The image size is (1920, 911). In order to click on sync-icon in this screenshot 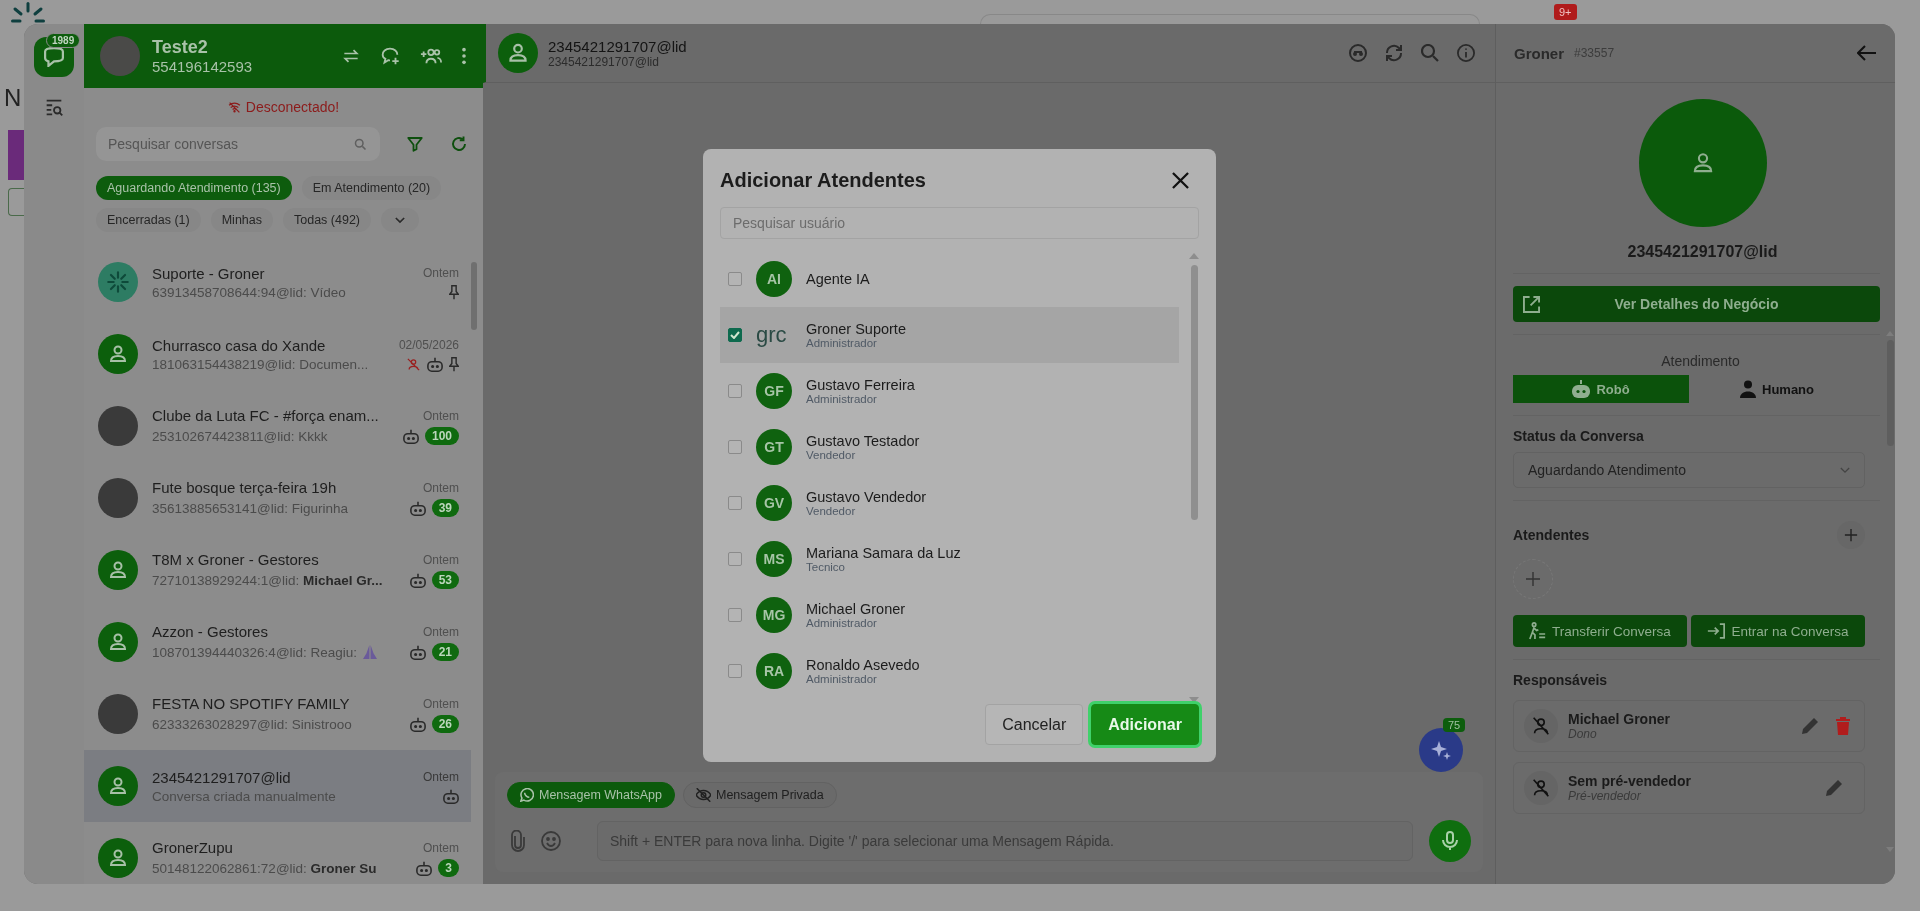, I will do `click(1394, 53)`.